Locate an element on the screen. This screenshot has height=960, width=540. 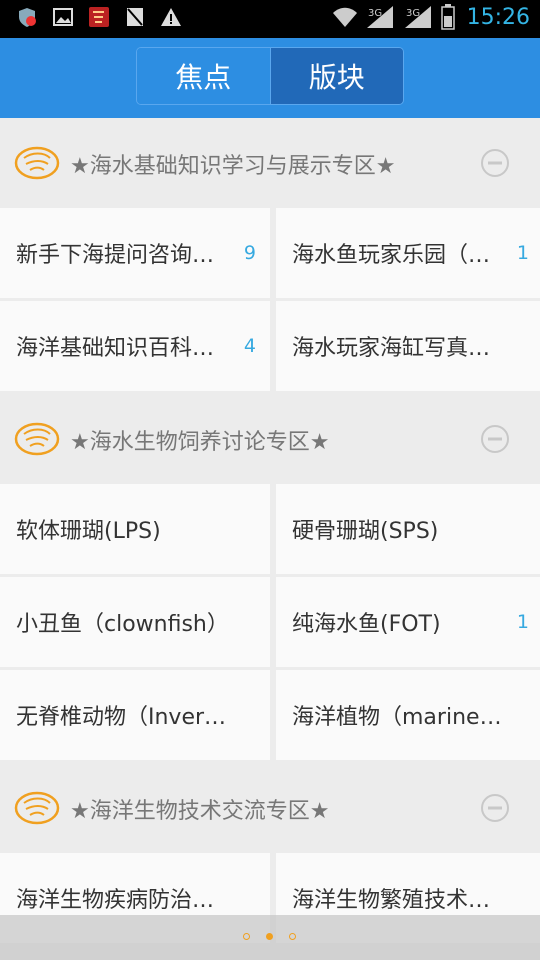
board-cell: 海水玩家海缸写真（展示） is located at coordinates (408, 346).